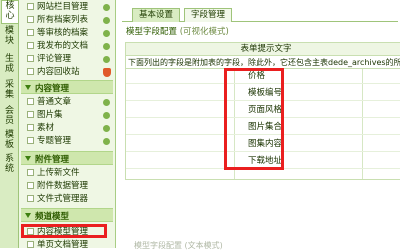 The height and width of the screenshot is (251, 400). What do you see at coordinates (9, 65) in the screenshot?
I see `vtab-generate: 生成` at bounding box center [9, 65].